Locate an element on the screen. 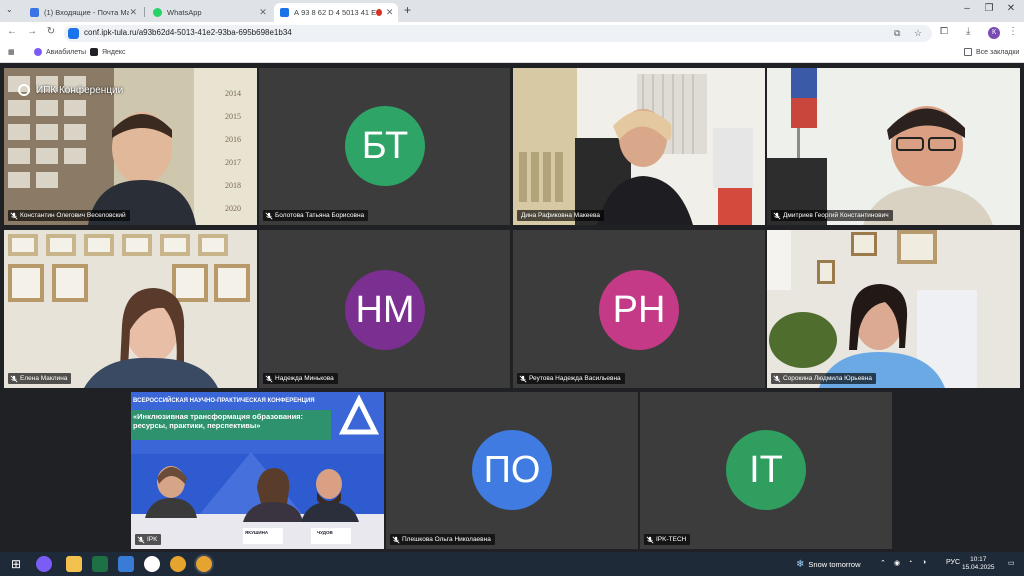 The height and width of the screenshot is (576, 1024). chrome-icon is located at coordinates (178, 564).